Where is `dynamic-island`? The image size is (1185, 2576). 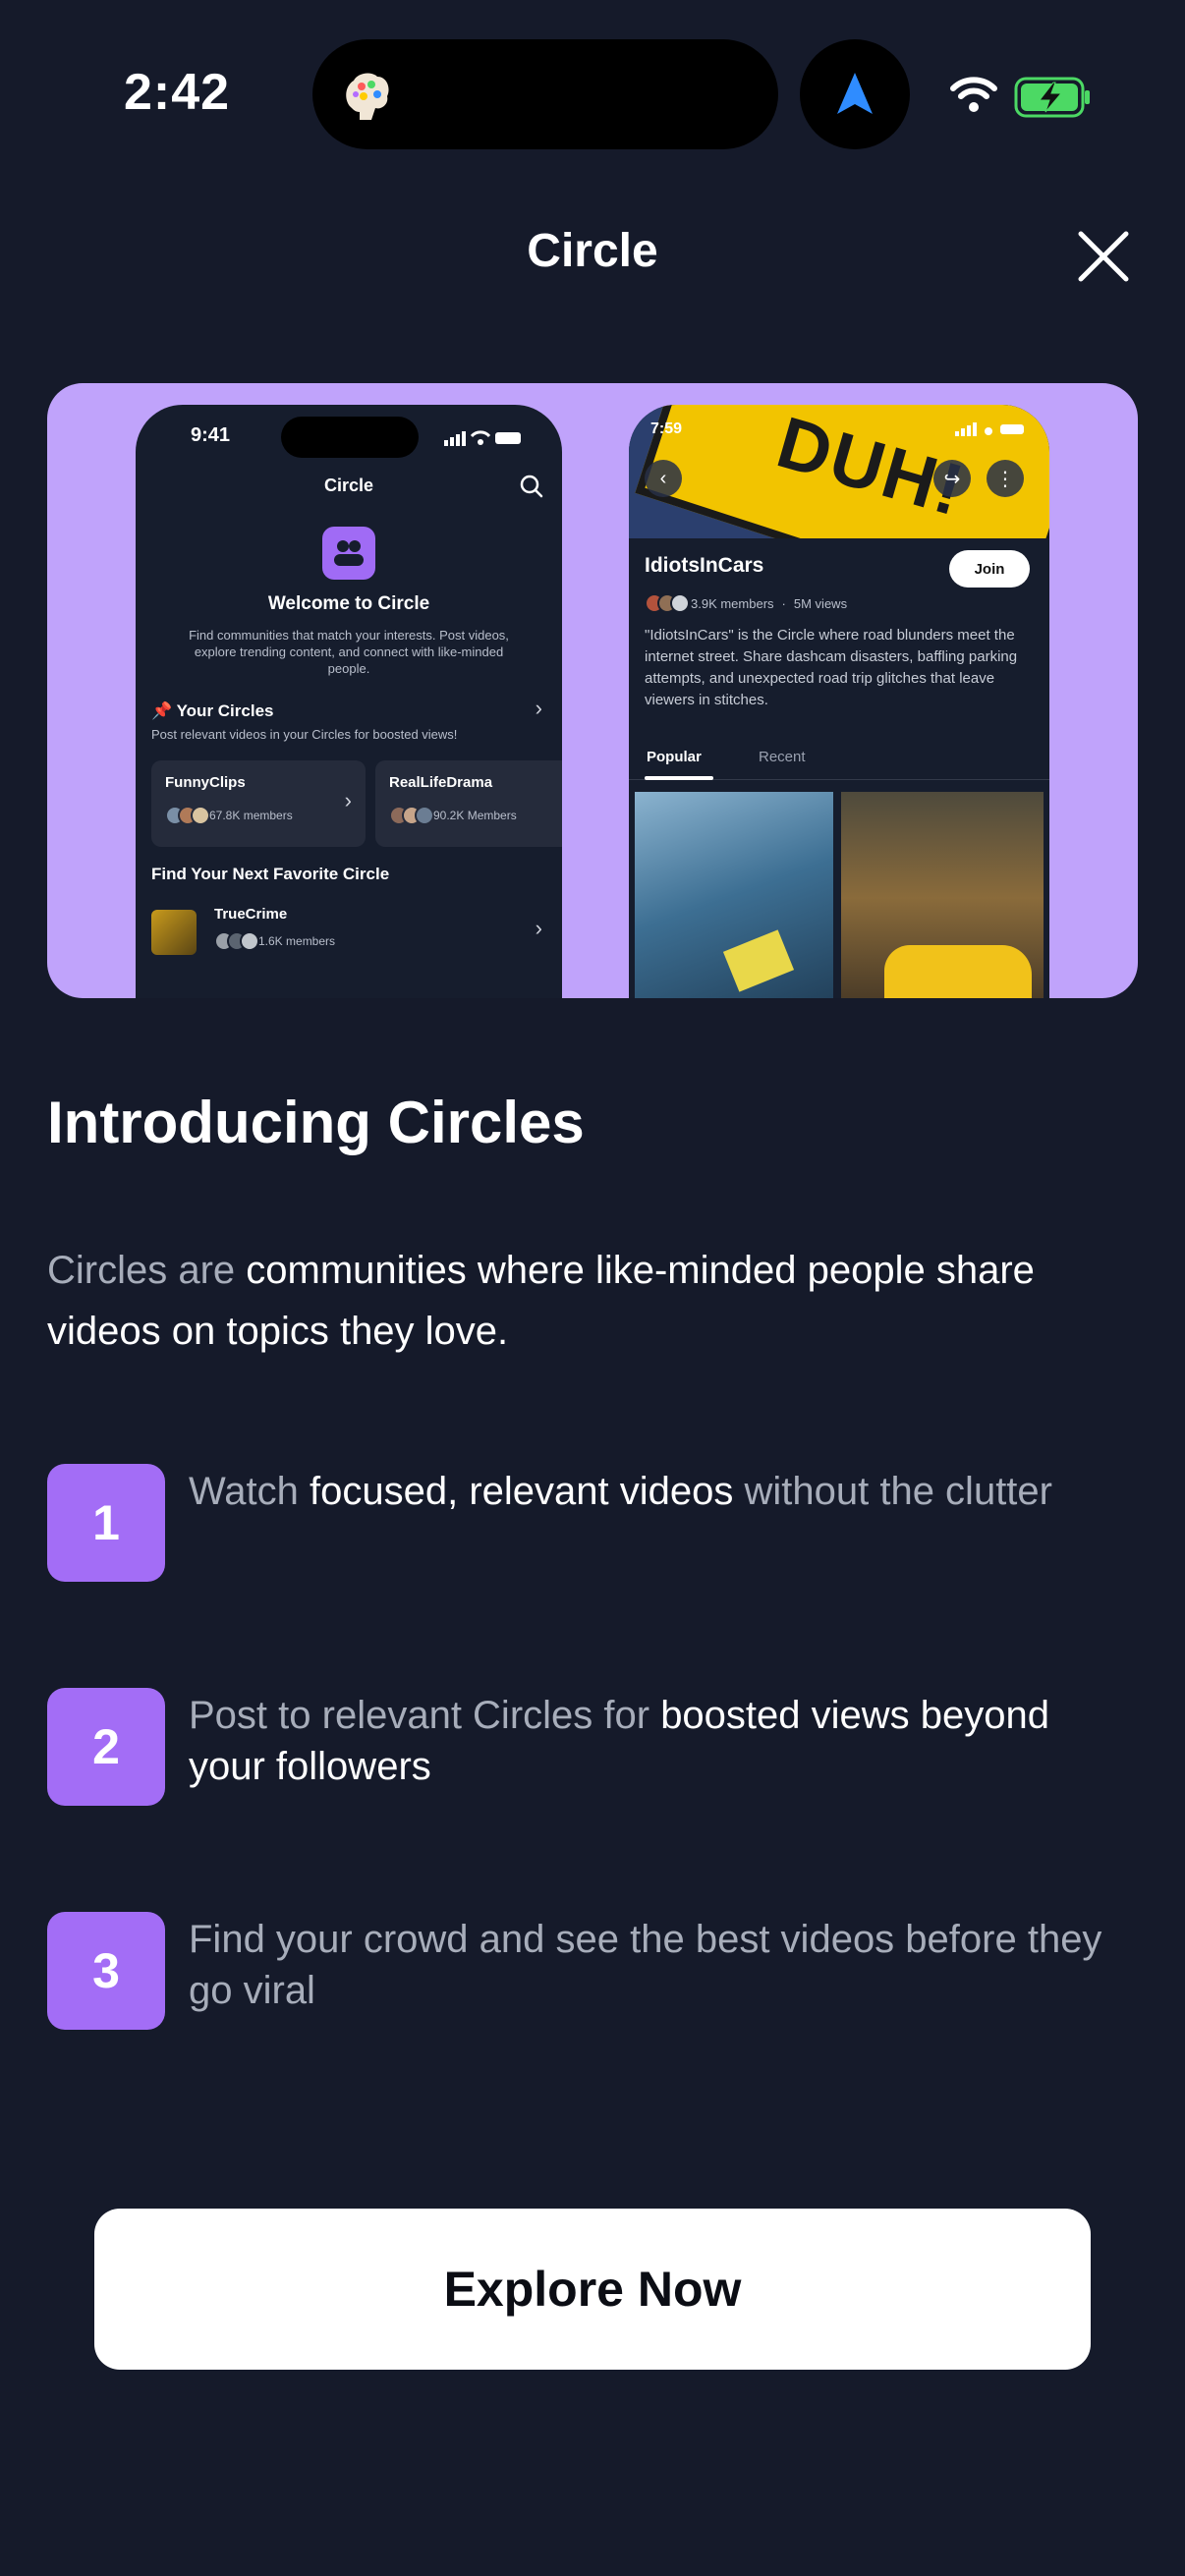
dynamic-island is located at coordinates (545, 94).